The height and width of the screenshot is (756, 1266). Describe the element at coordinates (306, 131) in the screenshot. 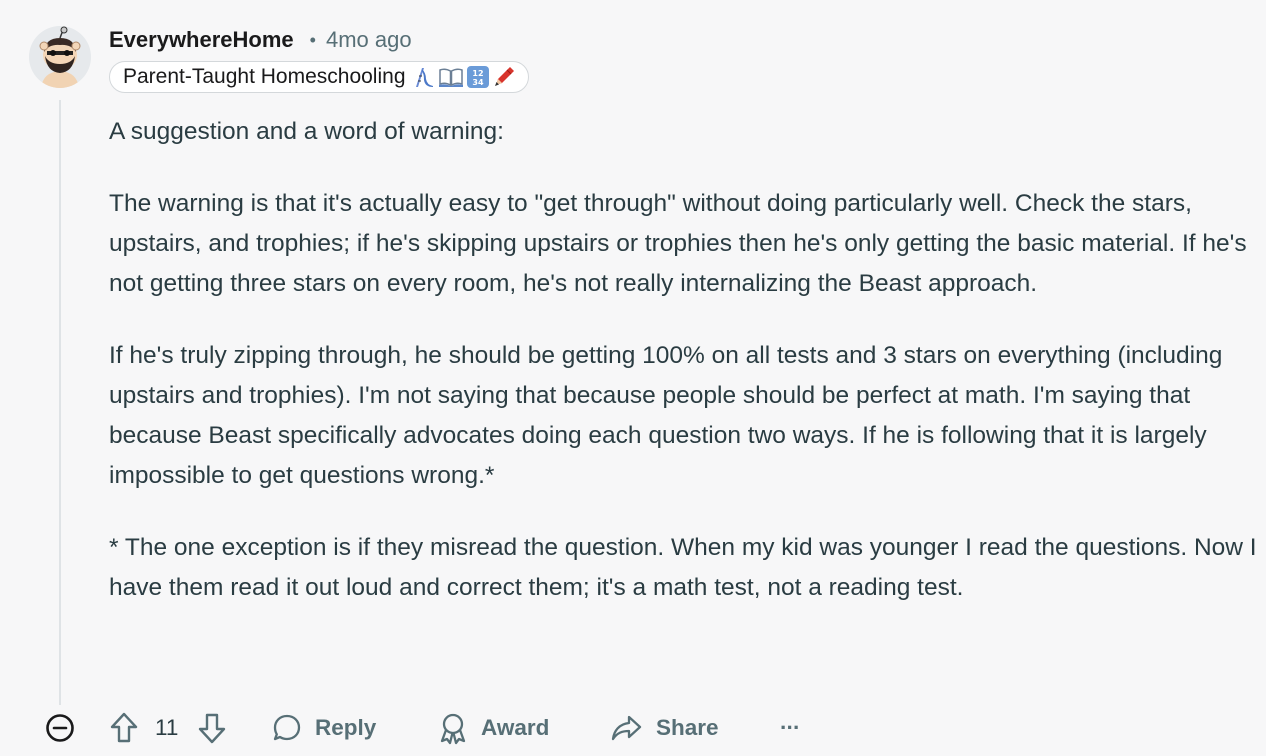

I see `comment-paragraph-1: A suggestion and a word of warning:` at that location.